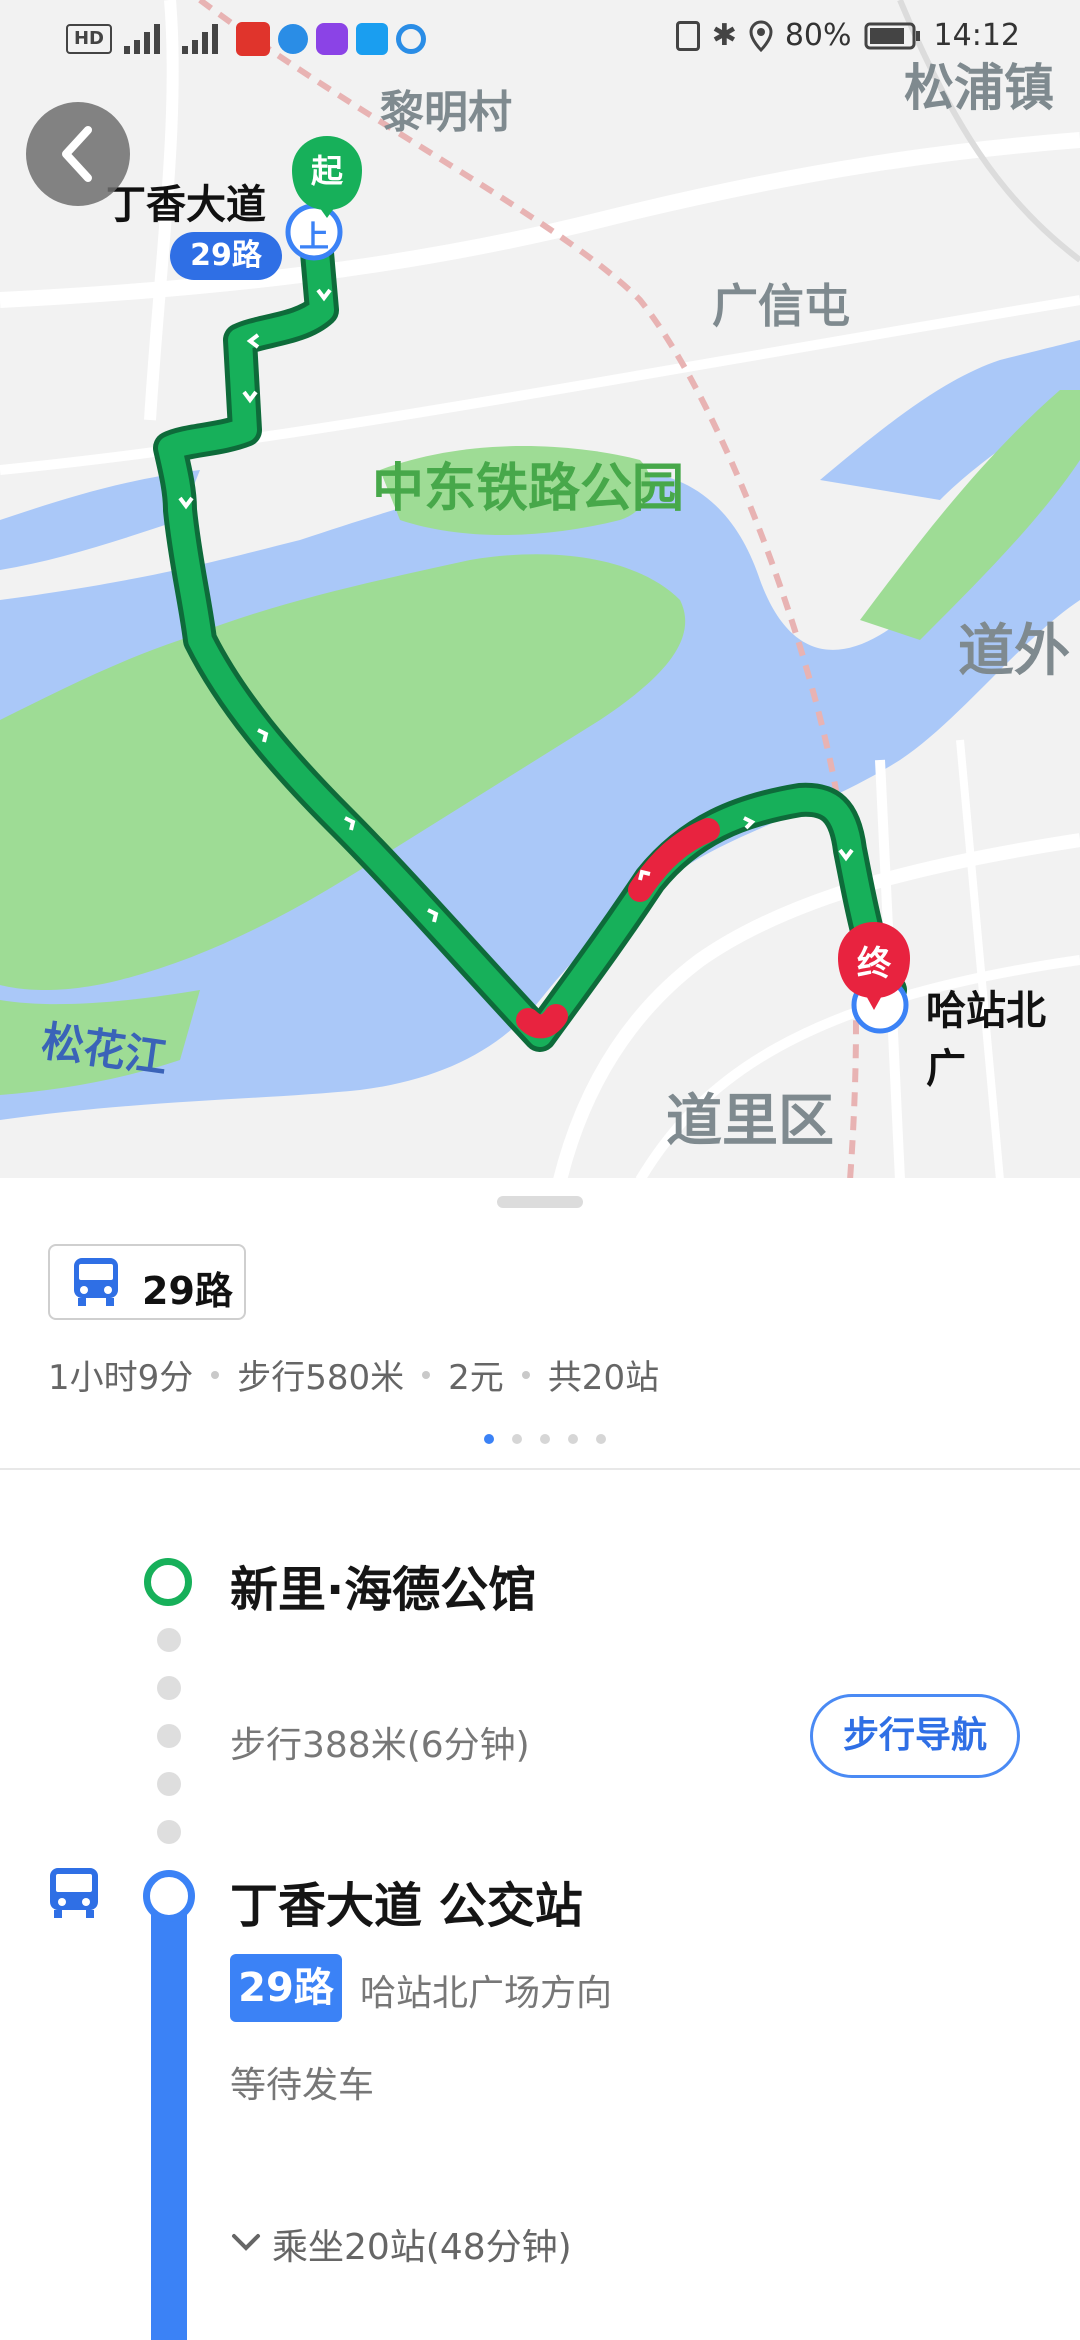  What do you see at coordinates (540, 1469) in the screenshot?
I see `sheet-divider` at bounding box center [540, 1469].